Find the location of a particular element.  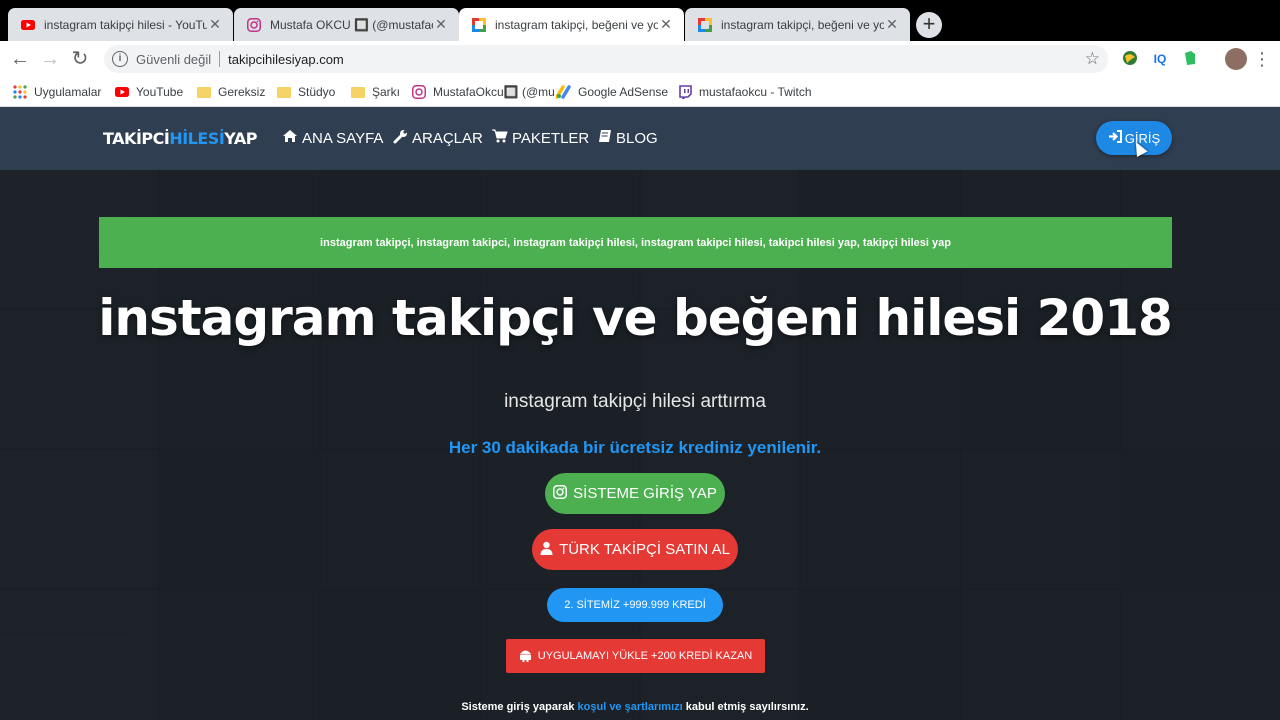

bookmark-label: YouTube is located at coordinates (160, 92).